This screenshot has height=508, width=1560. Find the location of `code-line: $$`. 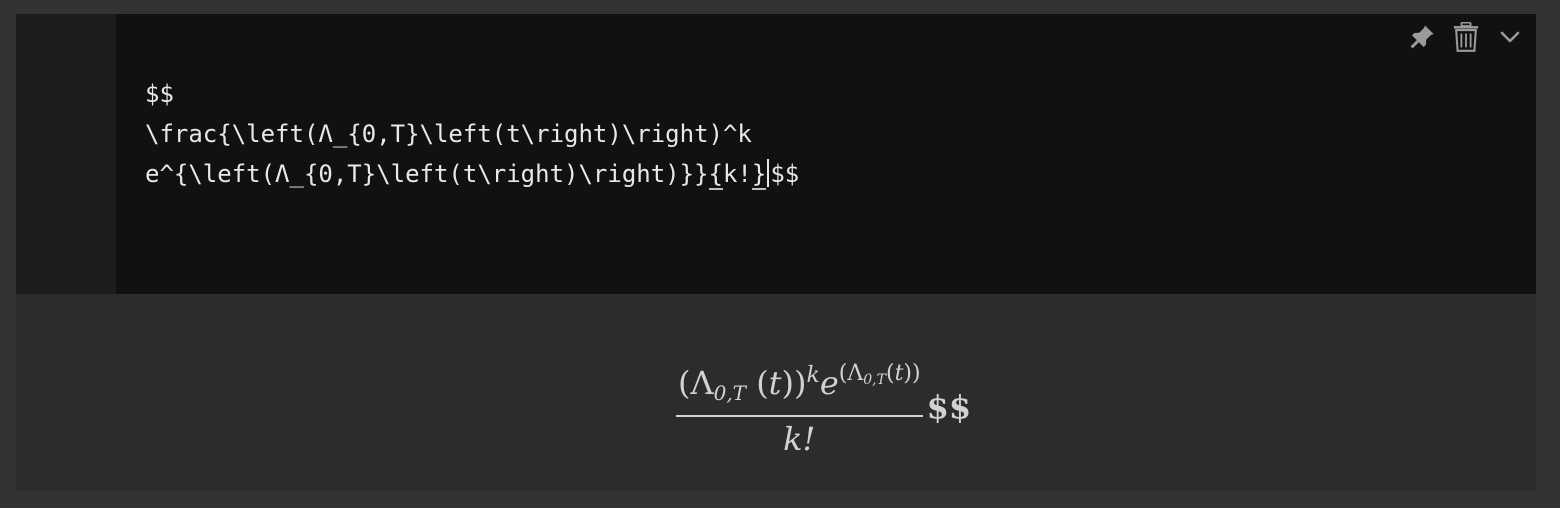

code-line: $$ is located at coordinates (159, 94).